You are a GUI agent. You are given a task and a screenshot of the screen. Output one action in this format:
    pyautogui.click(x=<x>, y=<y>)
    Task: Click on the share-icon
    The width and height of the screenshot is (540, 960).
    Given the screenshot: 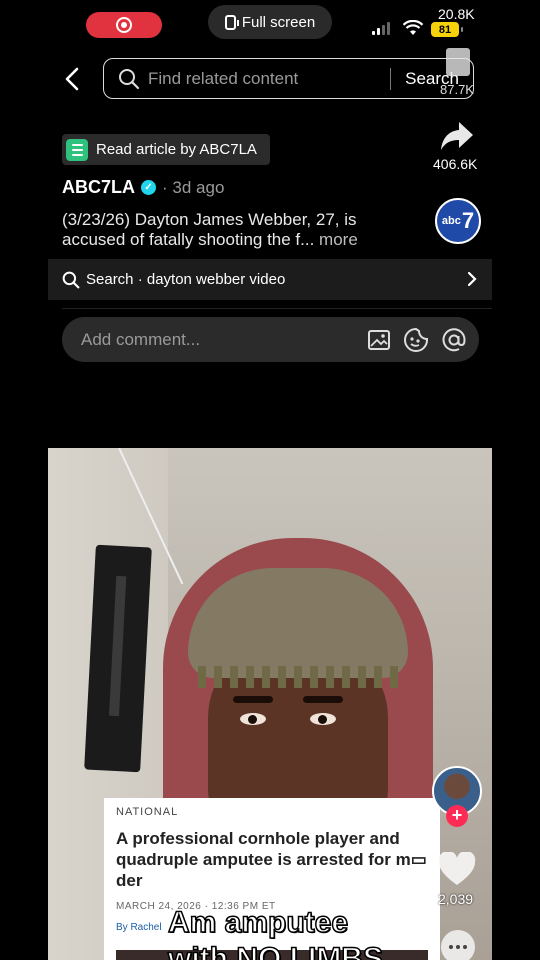 What is the action you would take?
    pyautogui.click(x=457, y=136)
    